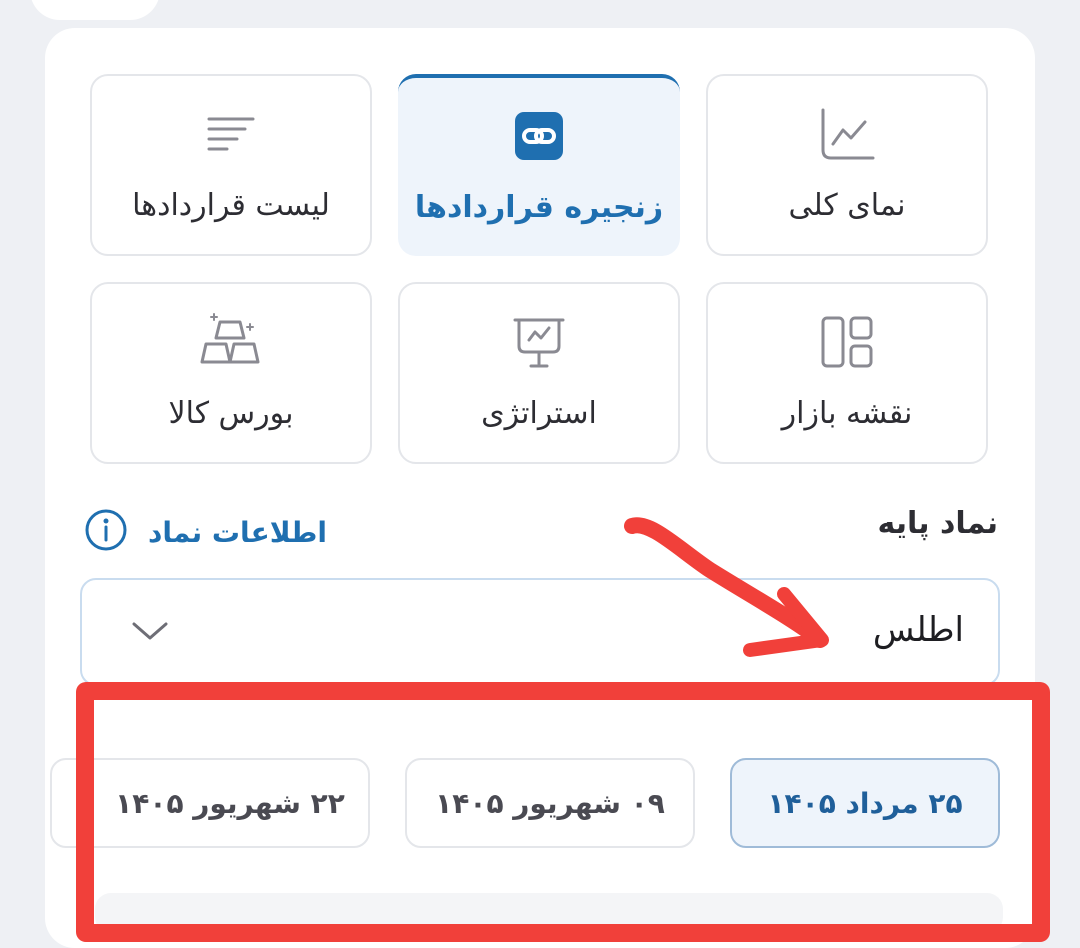 The height and width of the screenshot is (948, 1080). What do you see at coordinates (847, 205) in the screenshot?
I see `tile-label: نمای کلی` at bounding box center [847, 205].